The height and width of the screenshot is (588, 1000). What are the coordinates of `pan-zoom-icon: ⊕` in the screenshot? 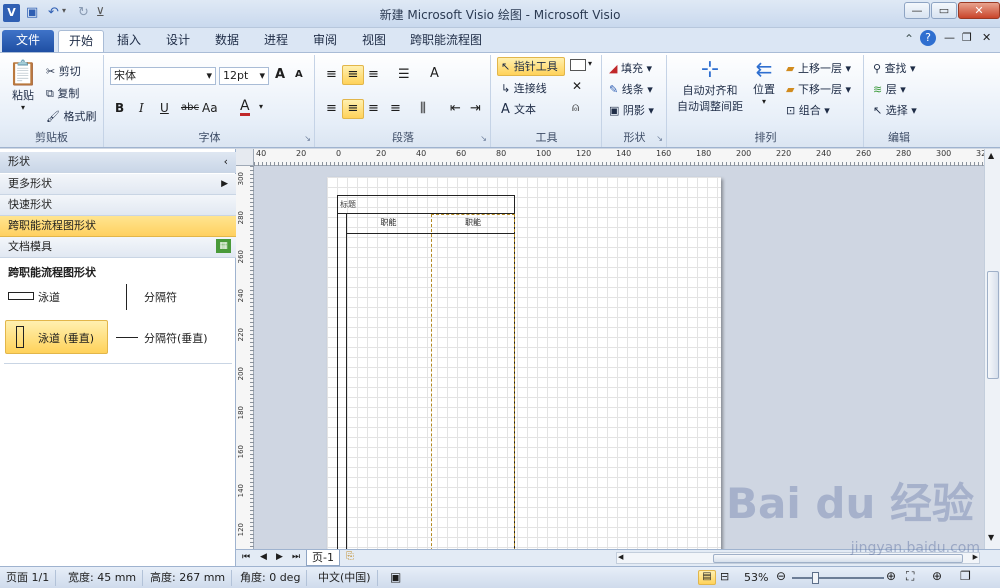 It's located at (937, 576).